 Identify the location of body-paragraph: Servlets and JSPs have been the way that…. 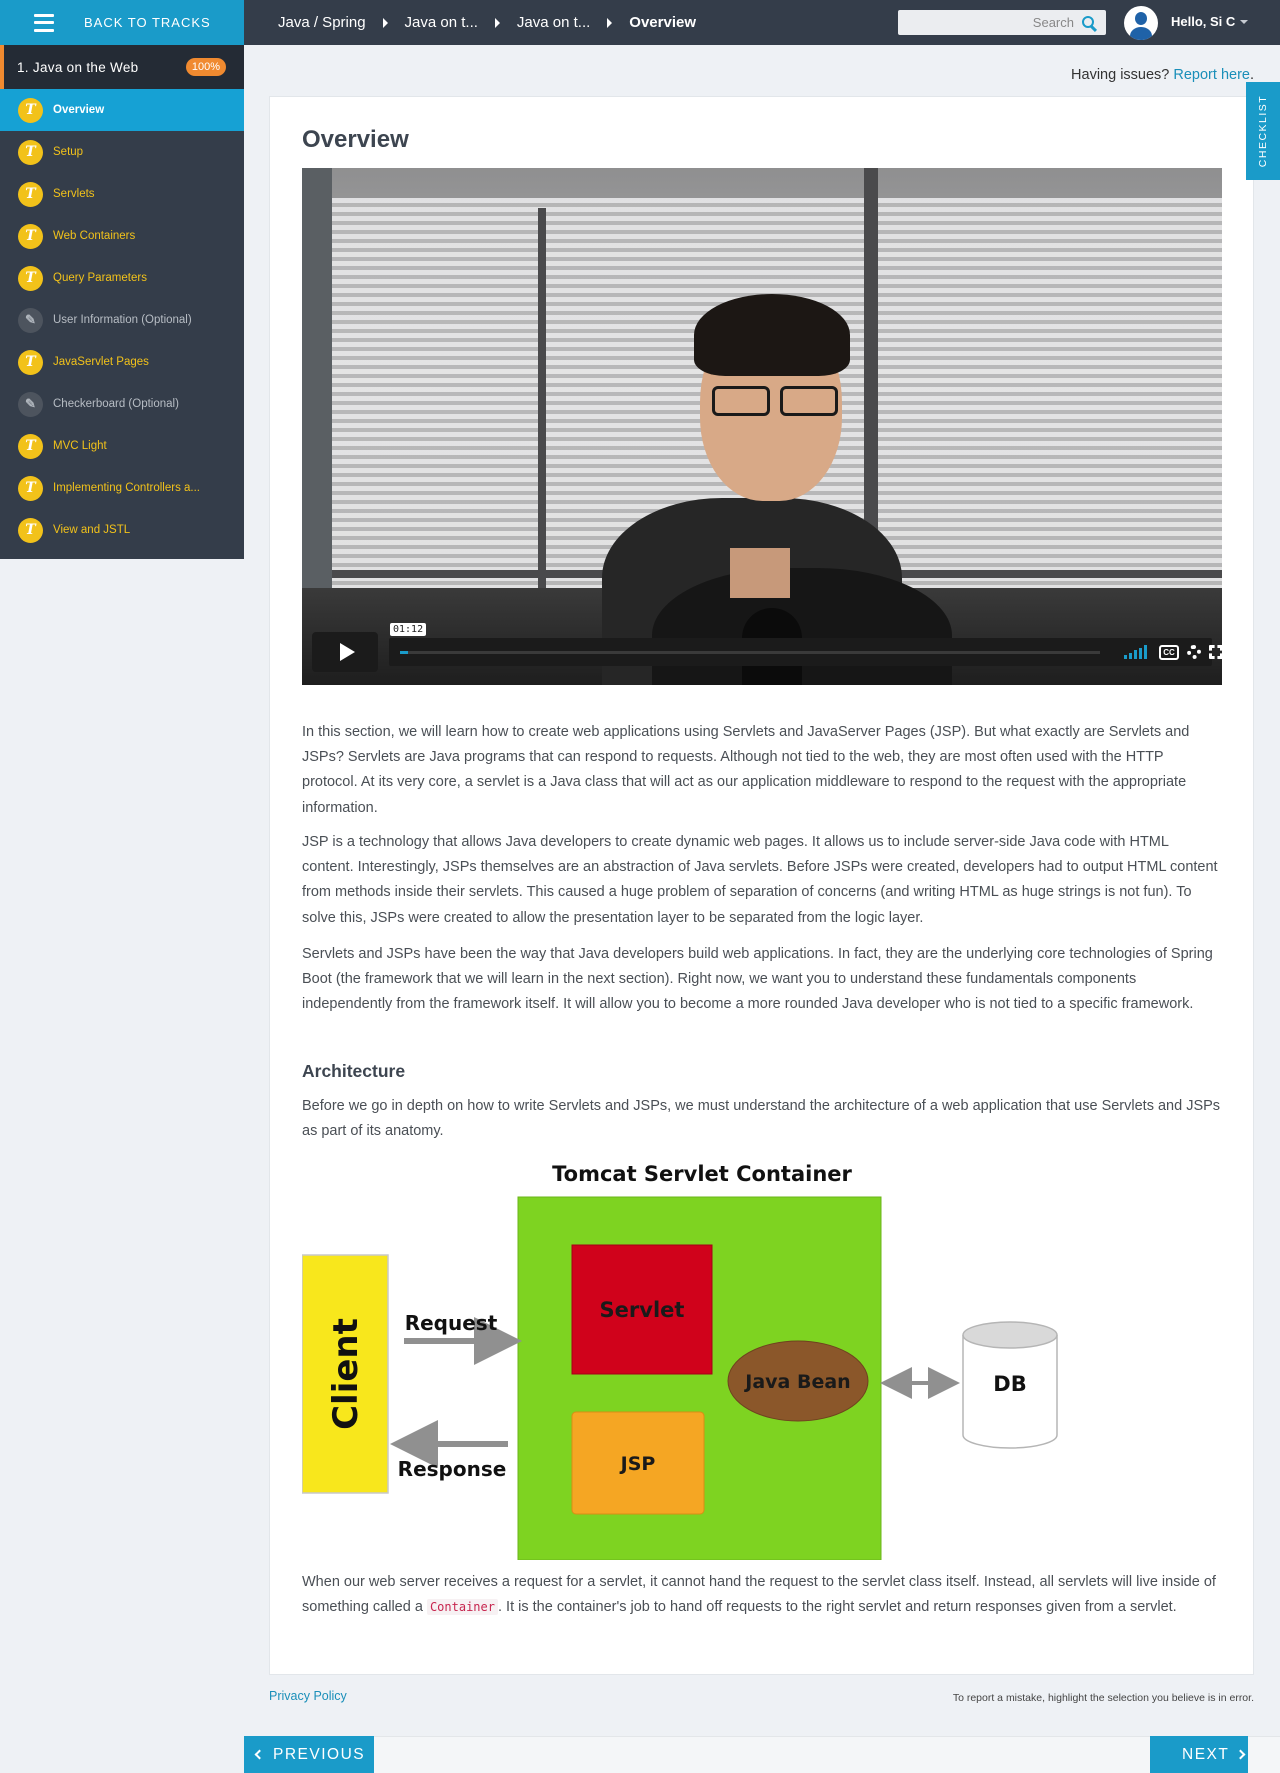
(757, 979).